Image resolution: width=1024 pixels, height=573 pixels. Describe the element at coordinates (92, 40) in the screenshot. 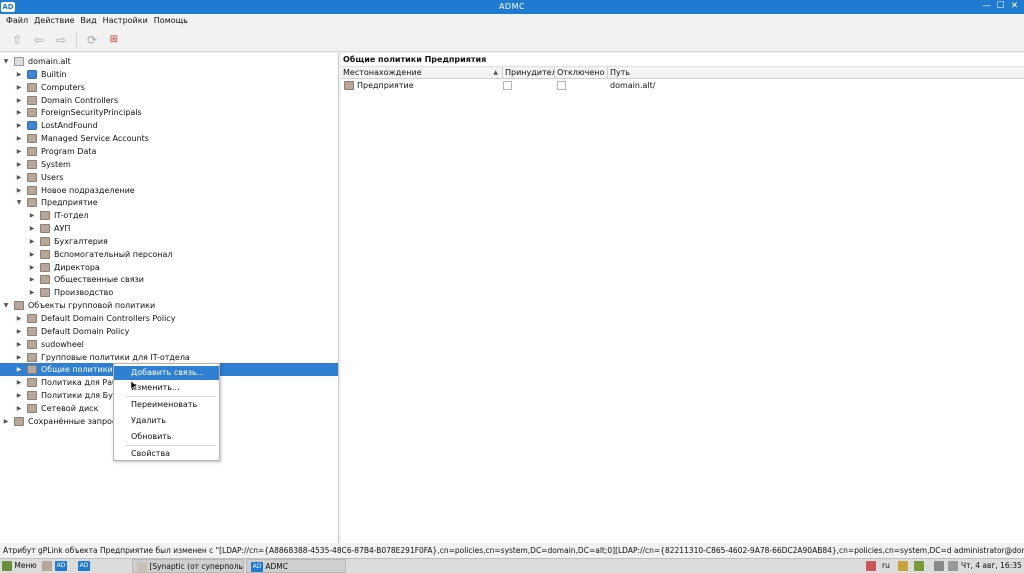

I see `refresh-icon: ⟳` at that location.